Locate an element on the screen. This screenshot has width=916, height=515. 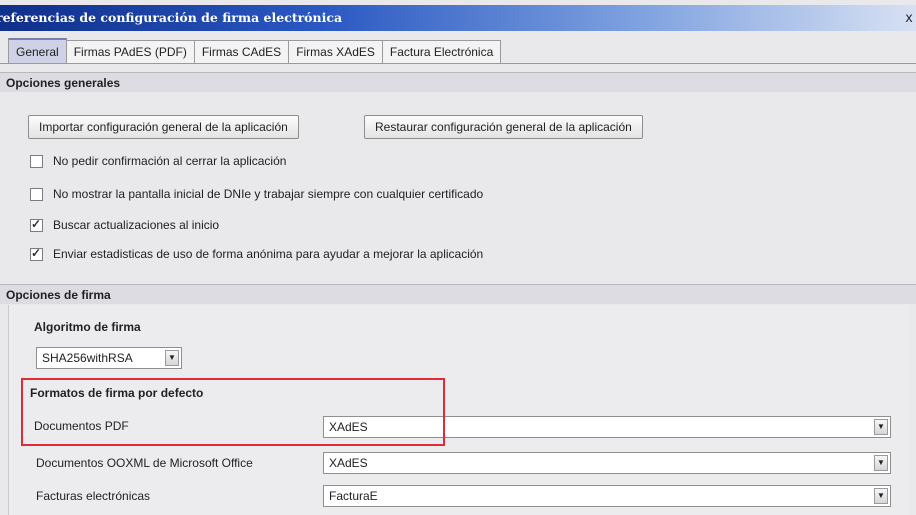
signature-options-heading: Opciones de firma is located at coordinates (458, 294).